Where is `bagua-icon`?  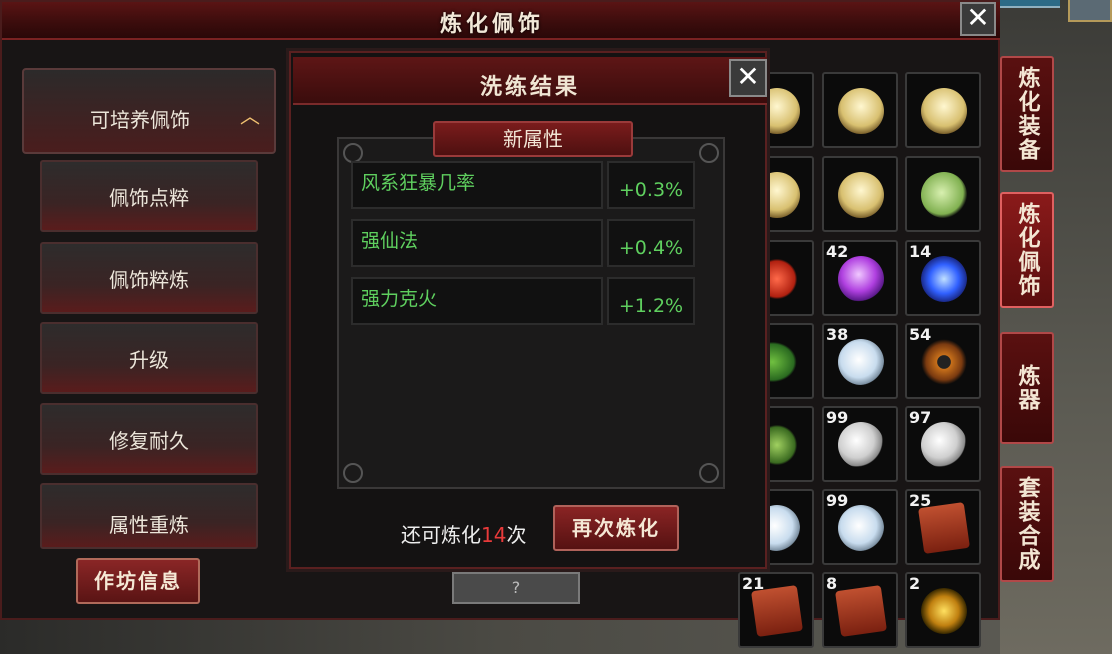
bagua-icon is located at coordinates (944, 362).